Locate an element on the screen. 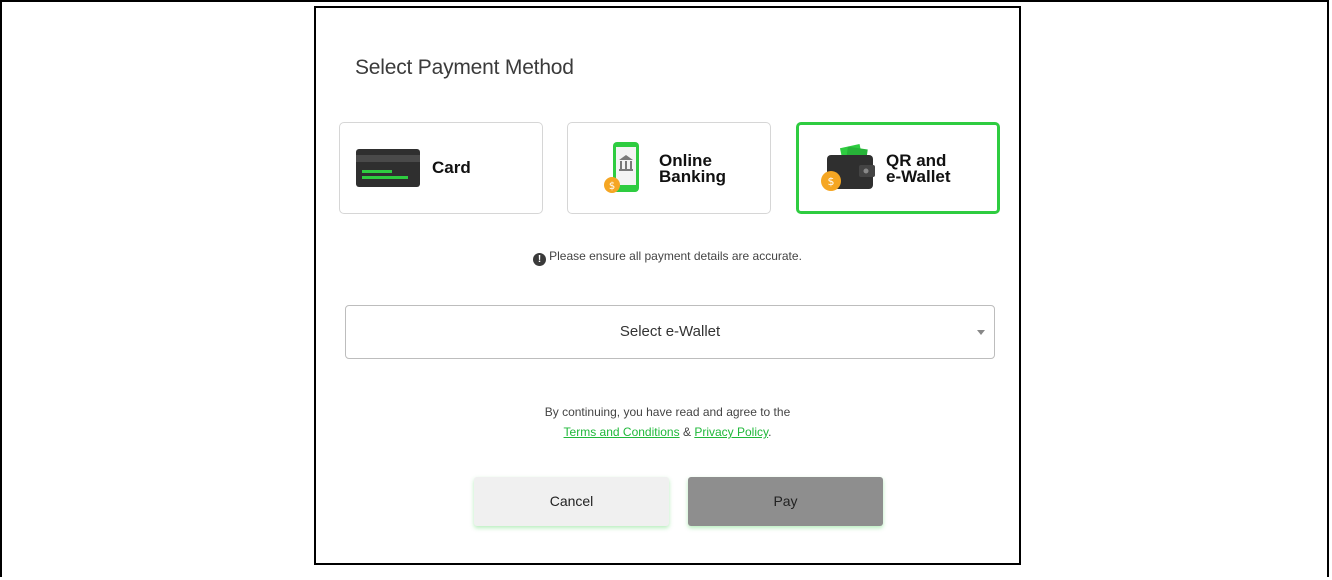  ewallet-select-value: Select e-Wallet is located at coordinates (670, 331).